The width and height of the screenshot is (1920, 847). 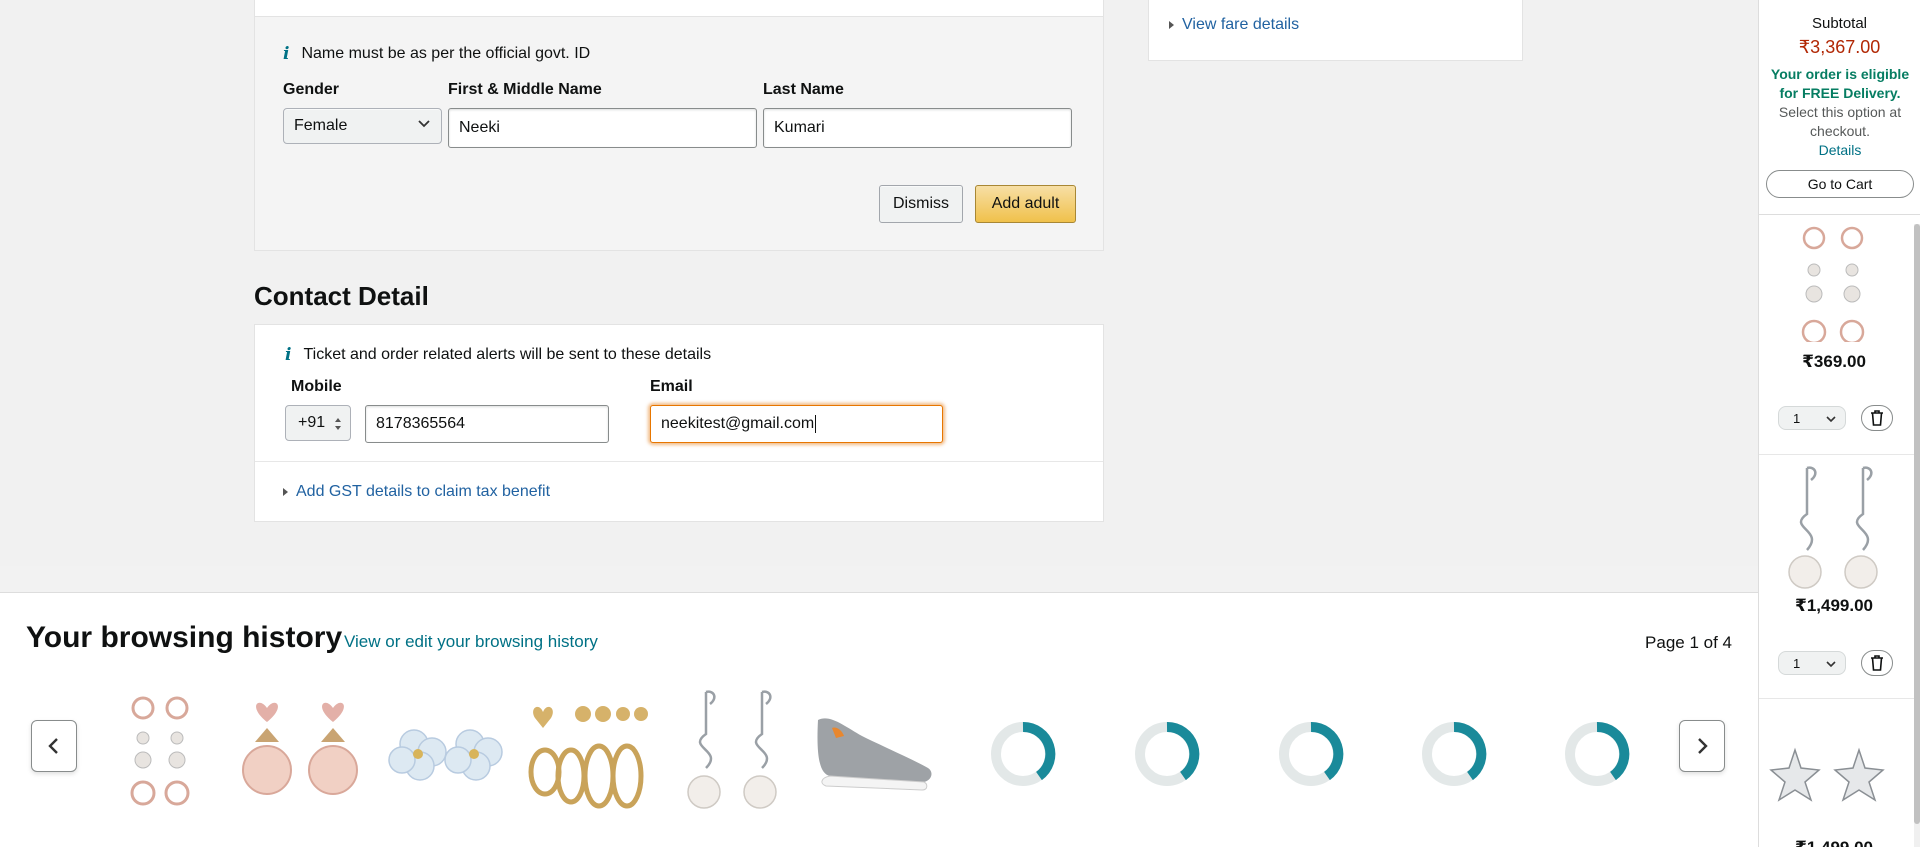 What do you see at coordinates (917, 128) in the screenshot?
I see `last-name-input: Kumari` at bounding box center [917, 128].